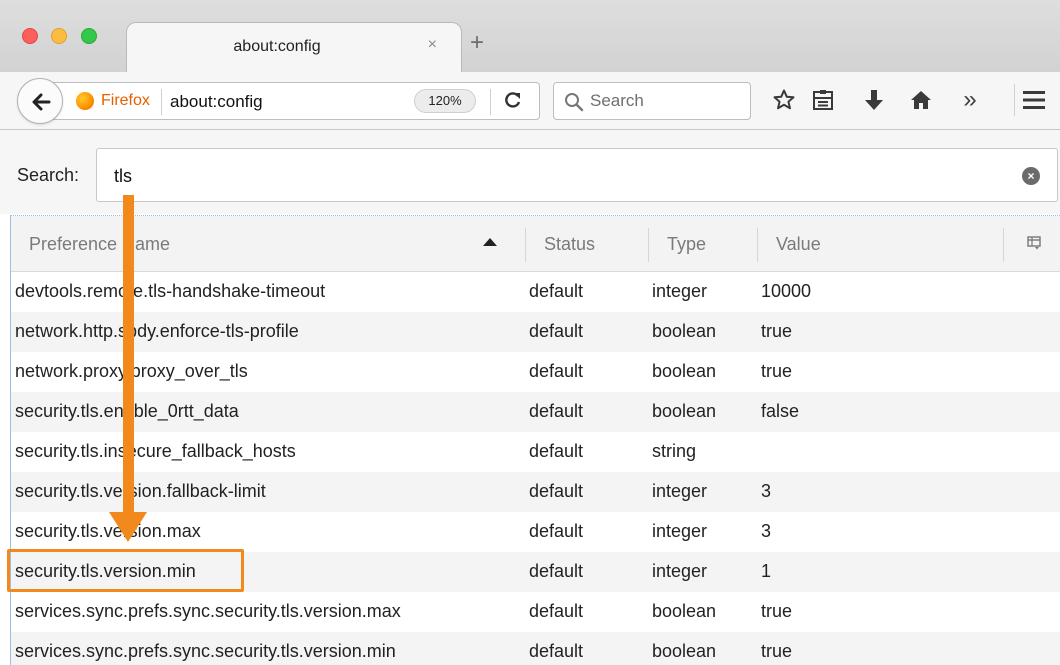  Describe the element at coordinates (674, 451) in the screenshot. I see `pref-type: string` at that location.